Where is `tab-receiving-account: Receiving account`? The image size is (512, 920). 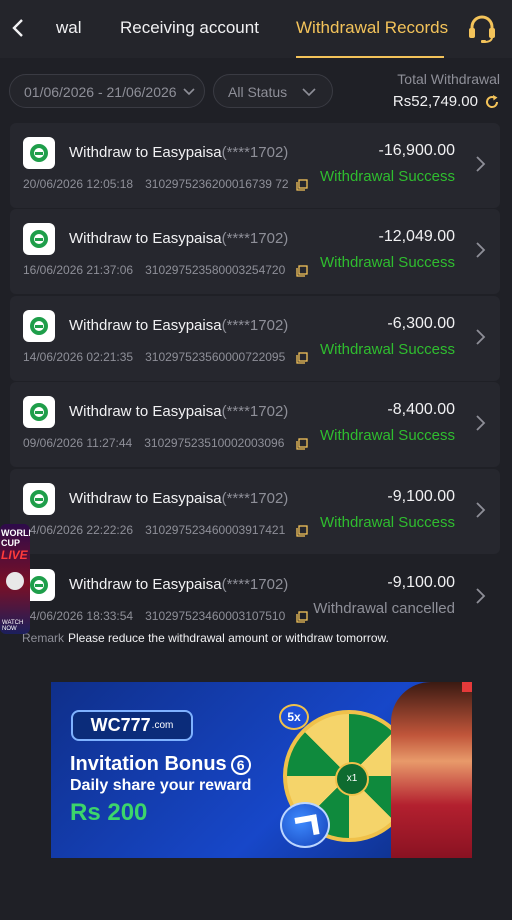 tab-receiving-account: Receiving account is located at coordinates (189, 28).